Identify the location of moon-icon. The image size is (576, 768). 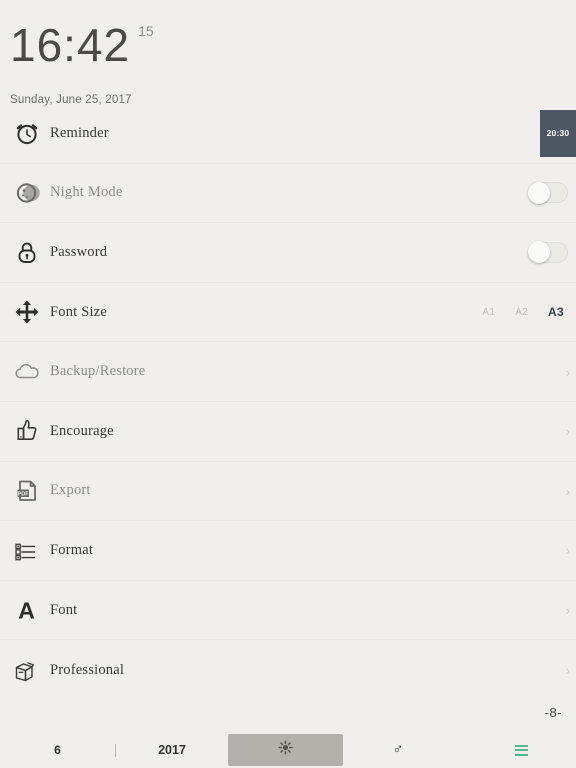
(27, 193).